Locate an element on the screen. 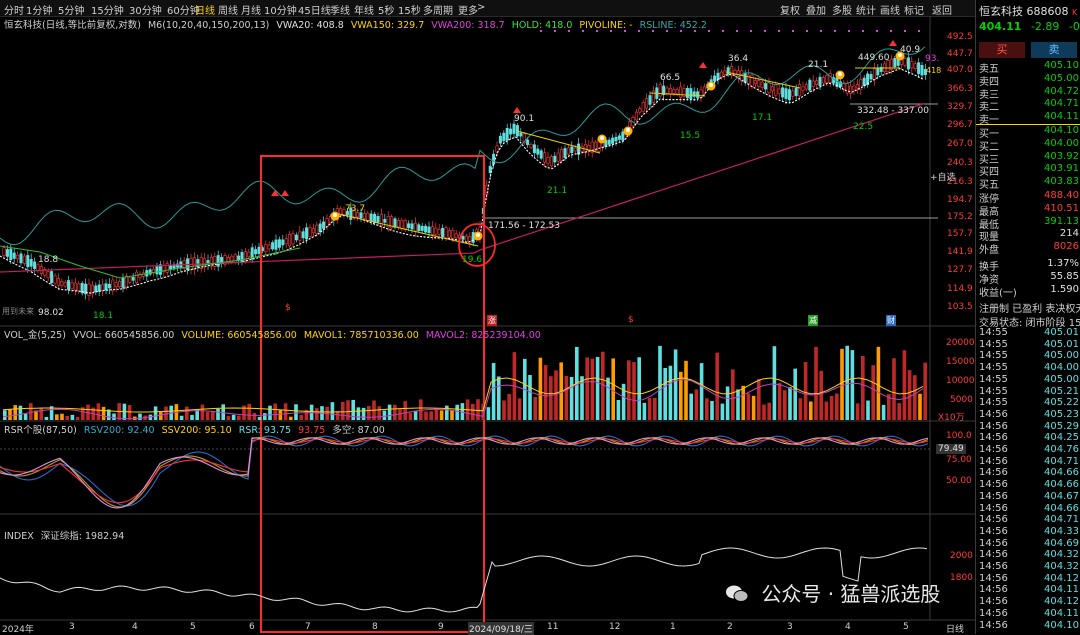 This screenshot has height=635, width=1080. wechat-icon is located at coordinates (737, 594).